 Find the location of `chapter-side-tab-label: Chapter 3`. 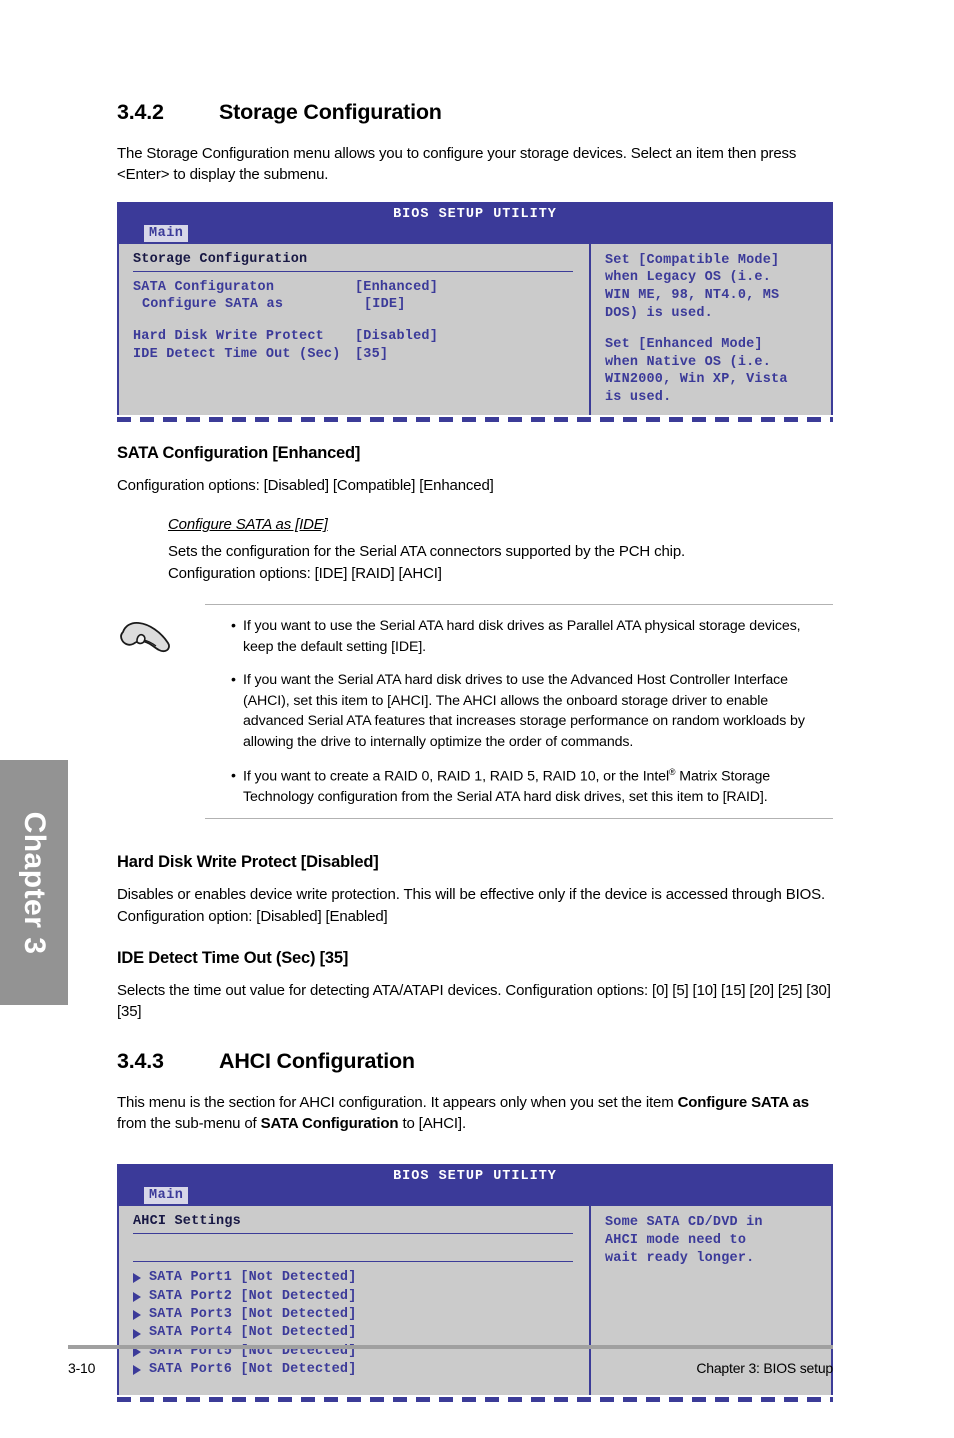

chapter-side-tab-label: Chapter 3 is located at coordinates (34, 882).